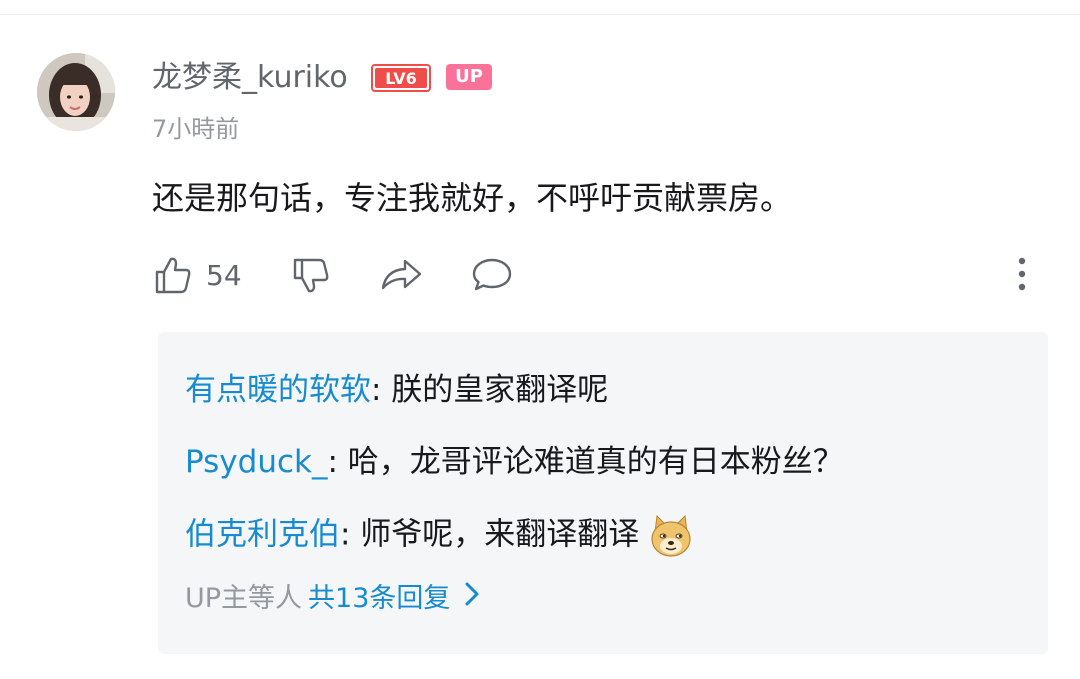 The height and width of the screenshot is (679, 1080). What do you see at coordinates (278, 390) in the screenshot?
I see `reply-author: 有点暖的软软` at bounding box center [278, 390].